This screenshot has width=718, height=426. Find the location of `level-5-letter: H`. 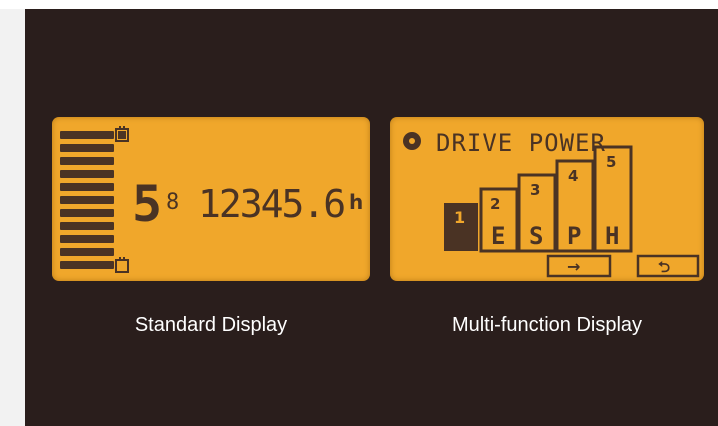

level-5-letter: H is located at coordinates (612, 236).